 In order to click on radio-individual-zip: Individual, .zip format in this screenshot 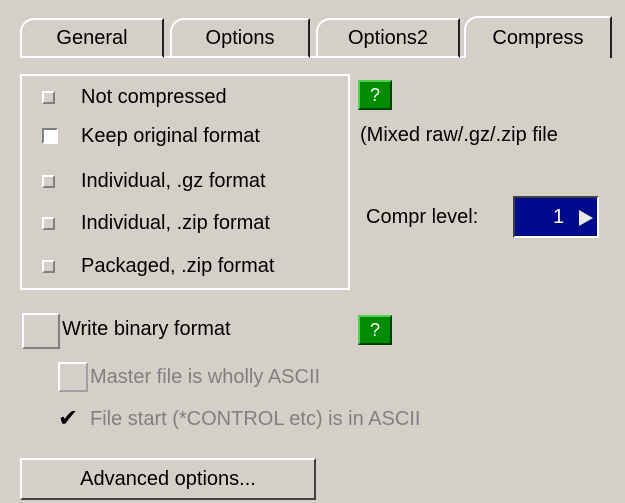, I will do `click(156, 223)`.